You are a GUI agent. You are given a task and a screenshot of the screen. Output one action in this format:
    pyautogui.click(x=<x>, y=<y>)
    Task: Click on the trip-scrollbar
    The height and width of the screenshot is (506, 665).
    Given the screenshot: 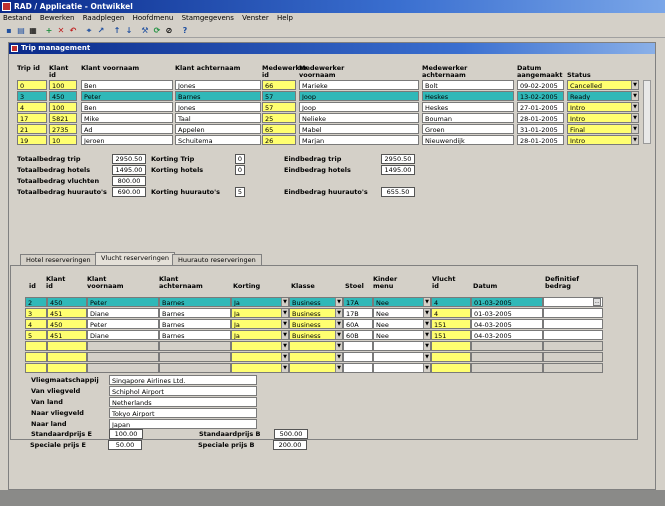 What is the action you would take?
    pyautogui.click(x=647, y=112)
    